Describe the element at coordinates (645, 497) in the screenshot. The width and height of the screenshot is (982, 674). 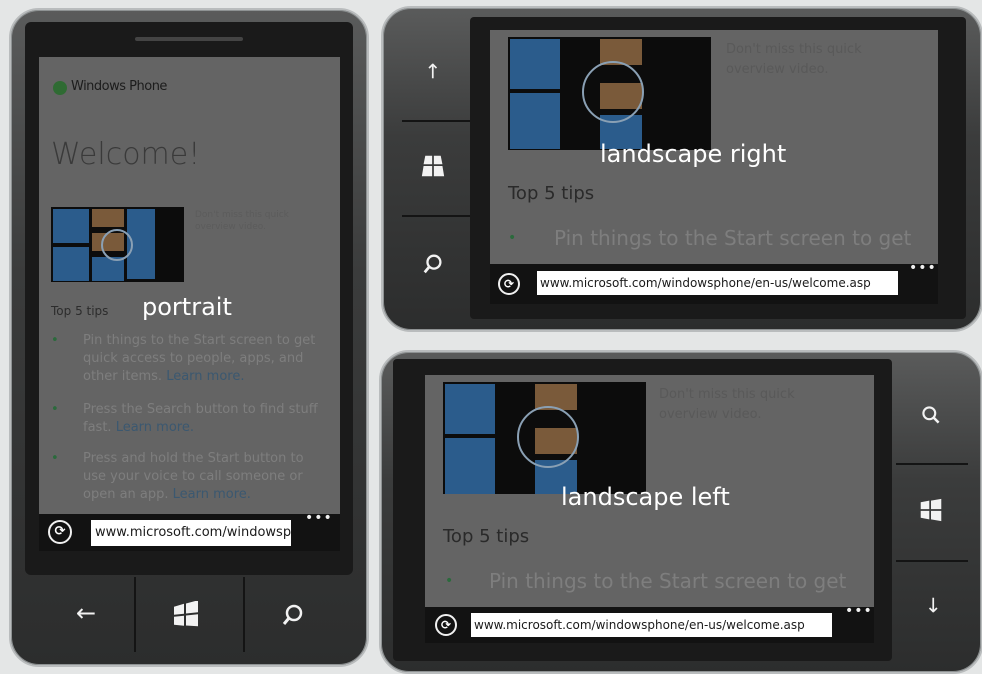
I see `orientation-caption: landscape left` at that location.